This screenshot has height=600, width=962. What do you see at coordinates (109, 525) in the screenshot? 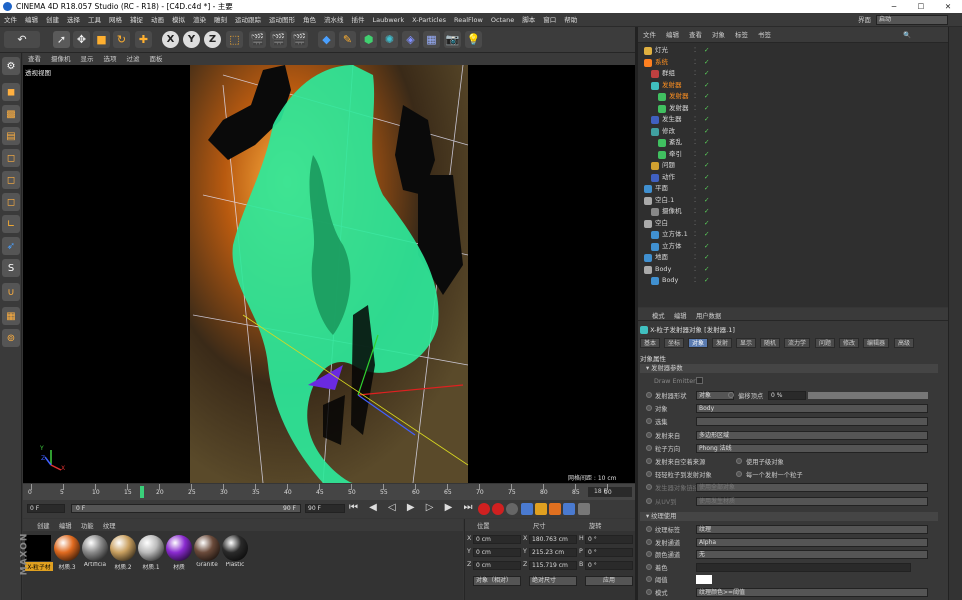
I see `material-menu-item: 纹理` at bounding box center [109, 525].